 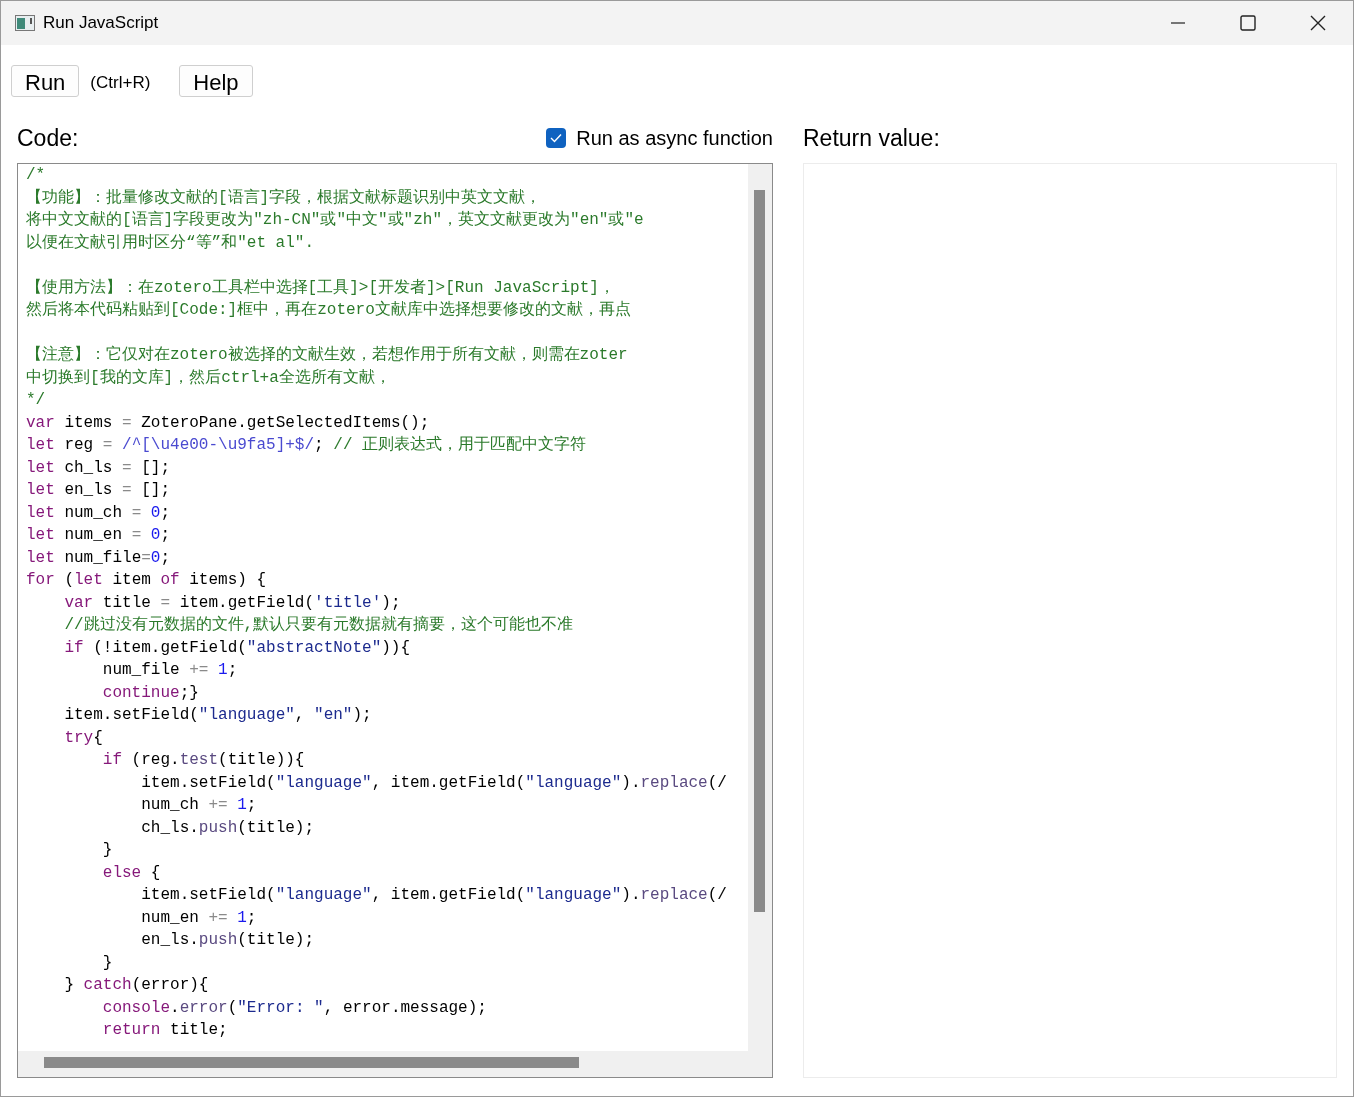 I want to click on code-line: if (!item.getField("abstractNote")){, so click(x=237, y=648).